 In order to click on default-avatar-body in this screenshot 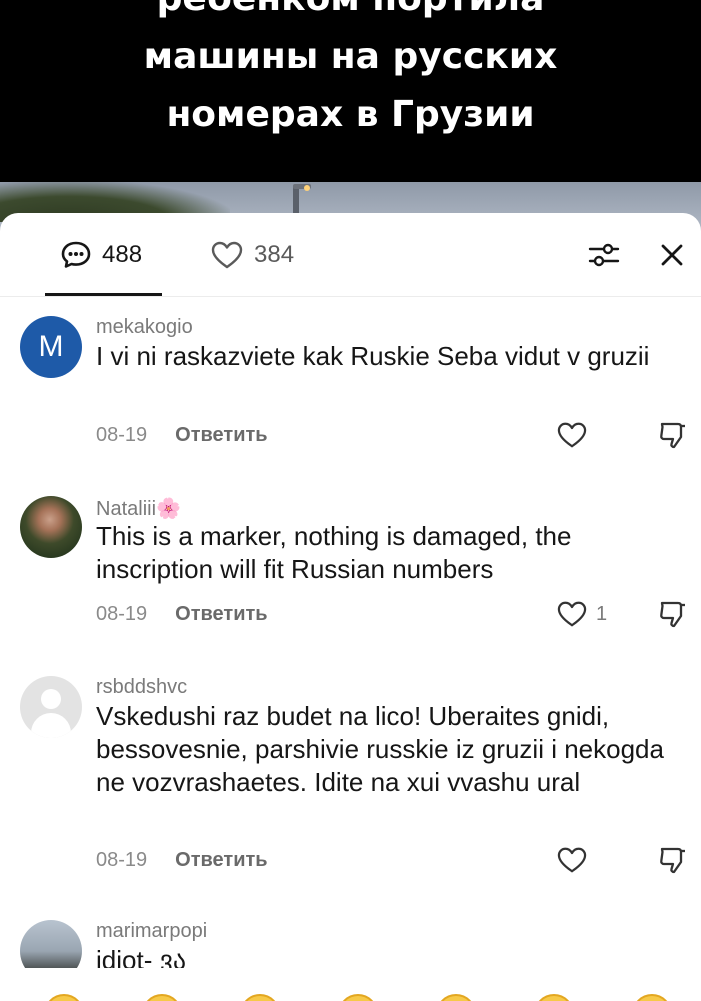, I will do `click(51, 725)`.